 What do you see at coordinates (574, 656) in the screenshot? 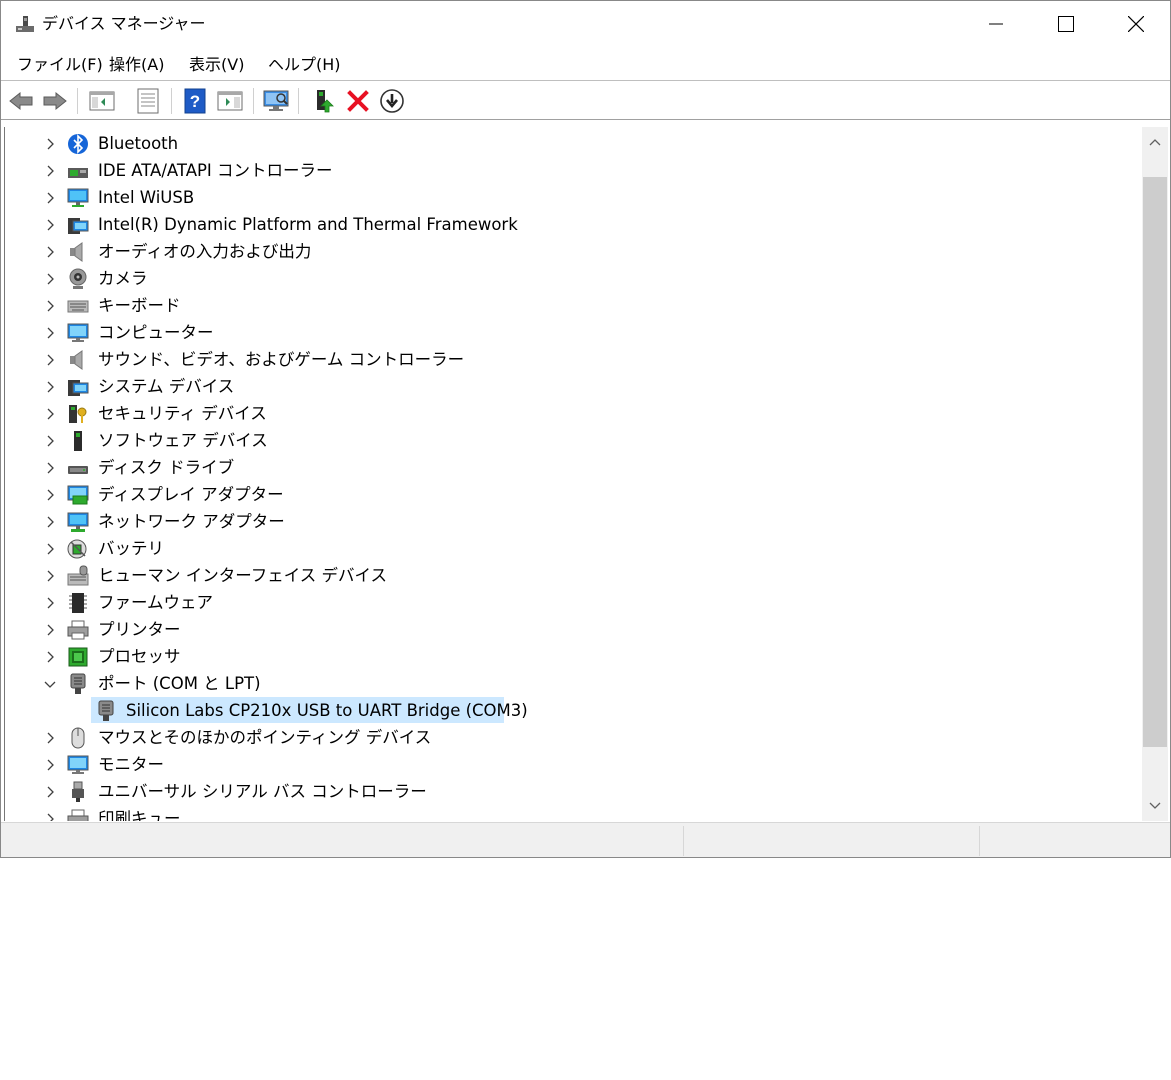
I see `tree-category-item: プロセッサ` at bounding box center [574, 656].